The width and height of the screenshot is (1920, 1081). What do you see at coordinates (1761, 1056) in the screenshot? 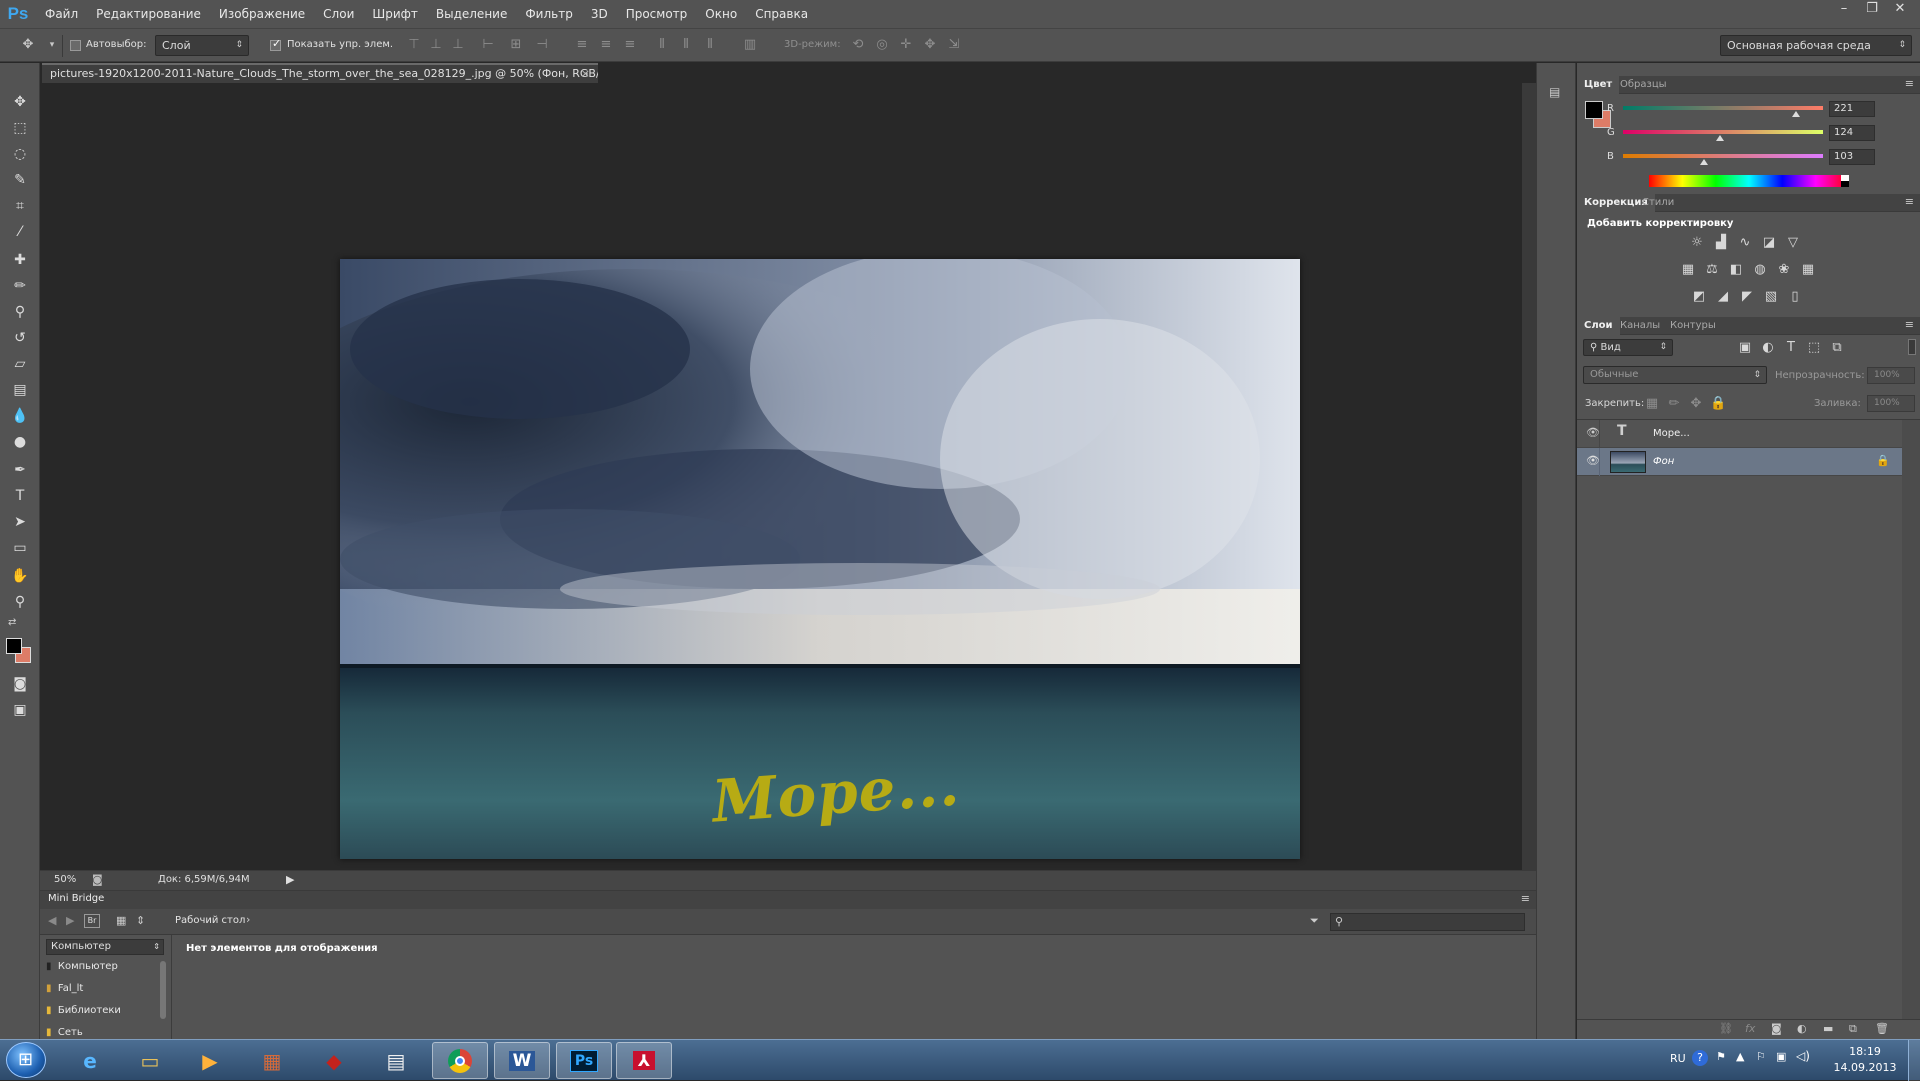
I see `action-center-icon: ⚐` at bounding box center [1761, 1056].